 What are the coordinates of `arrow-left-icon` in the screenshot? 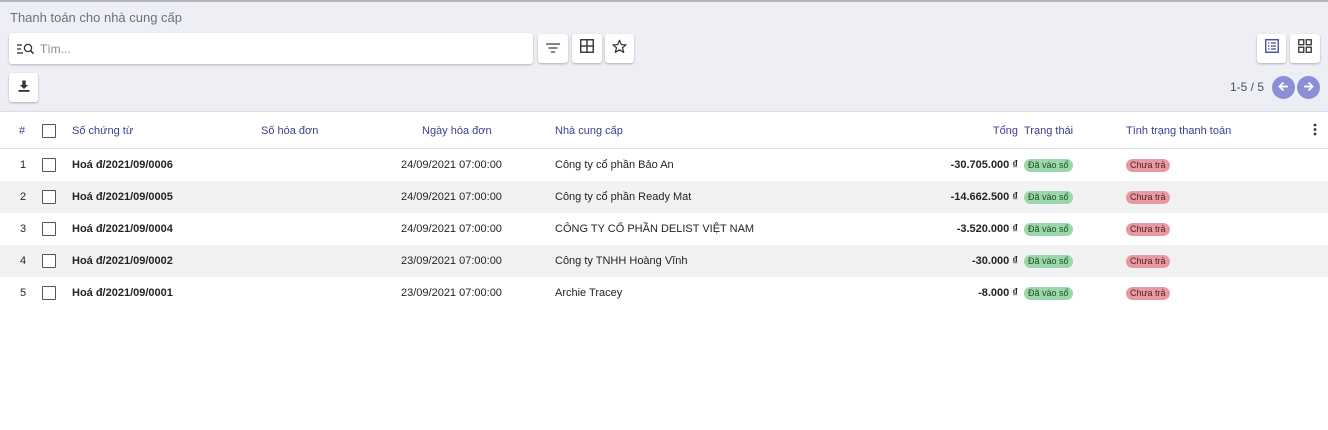 It's located at (1283, 88).